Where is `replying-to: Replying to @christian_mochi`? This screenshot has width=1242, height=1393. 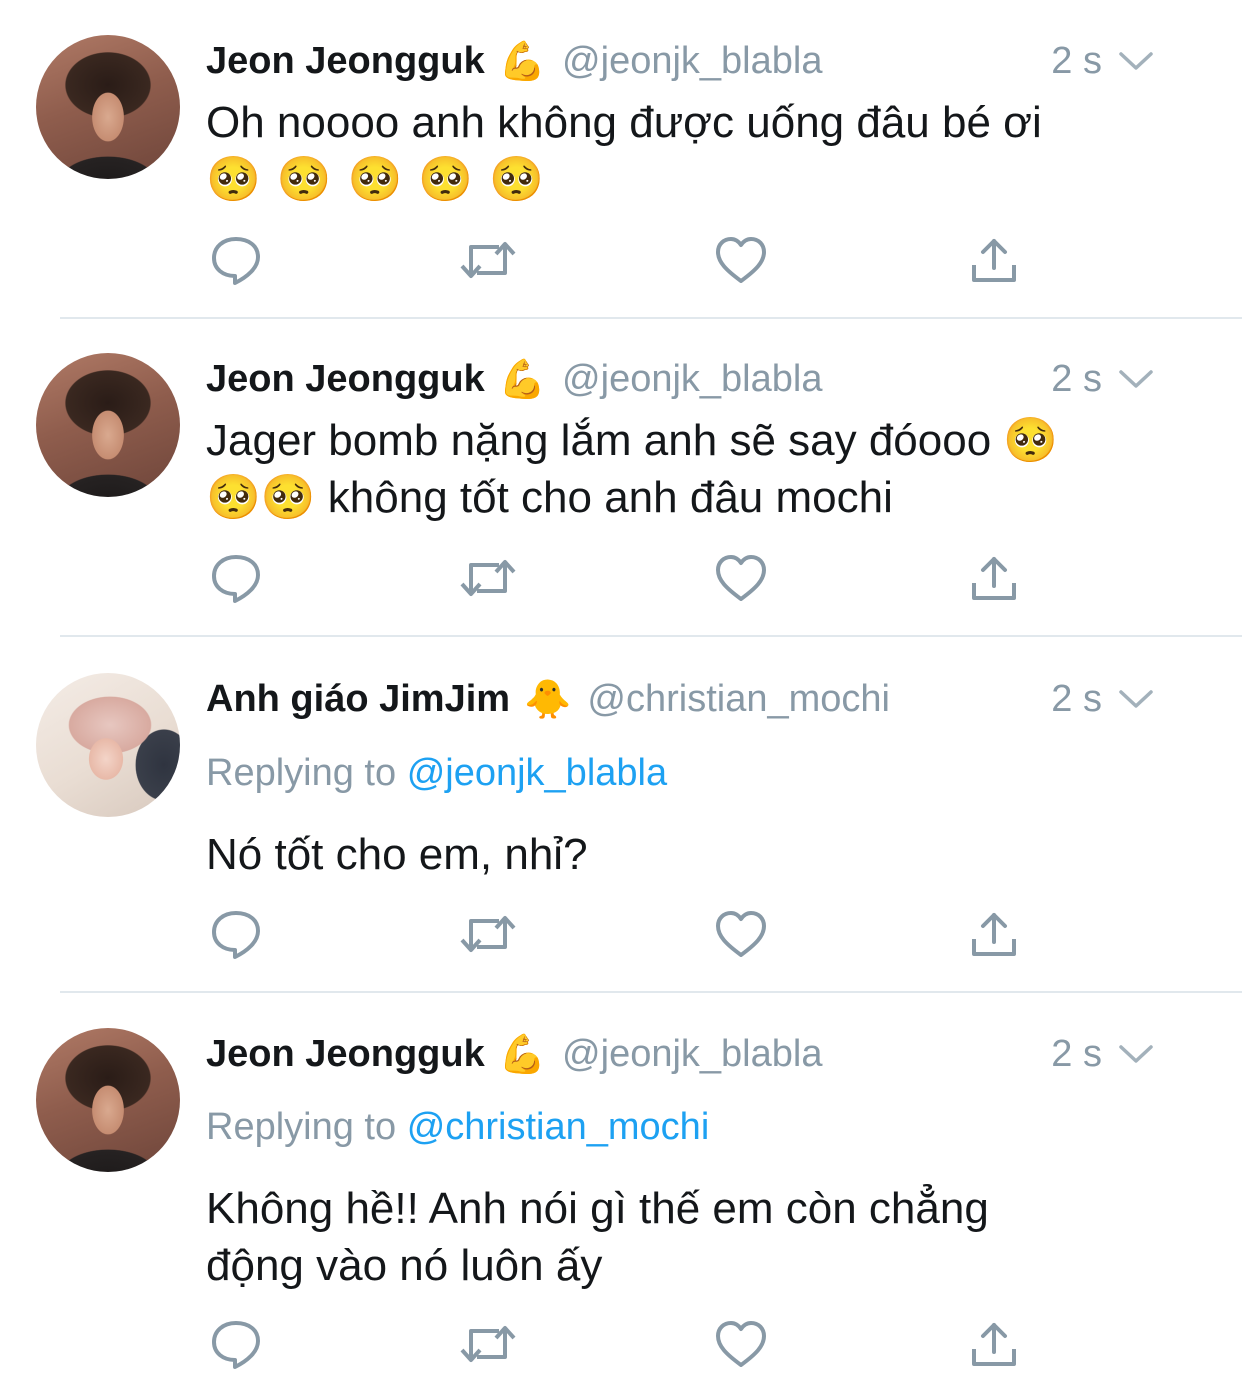
replying-to: Replying to @christian_mochi is located at coordinates (457, 1127).